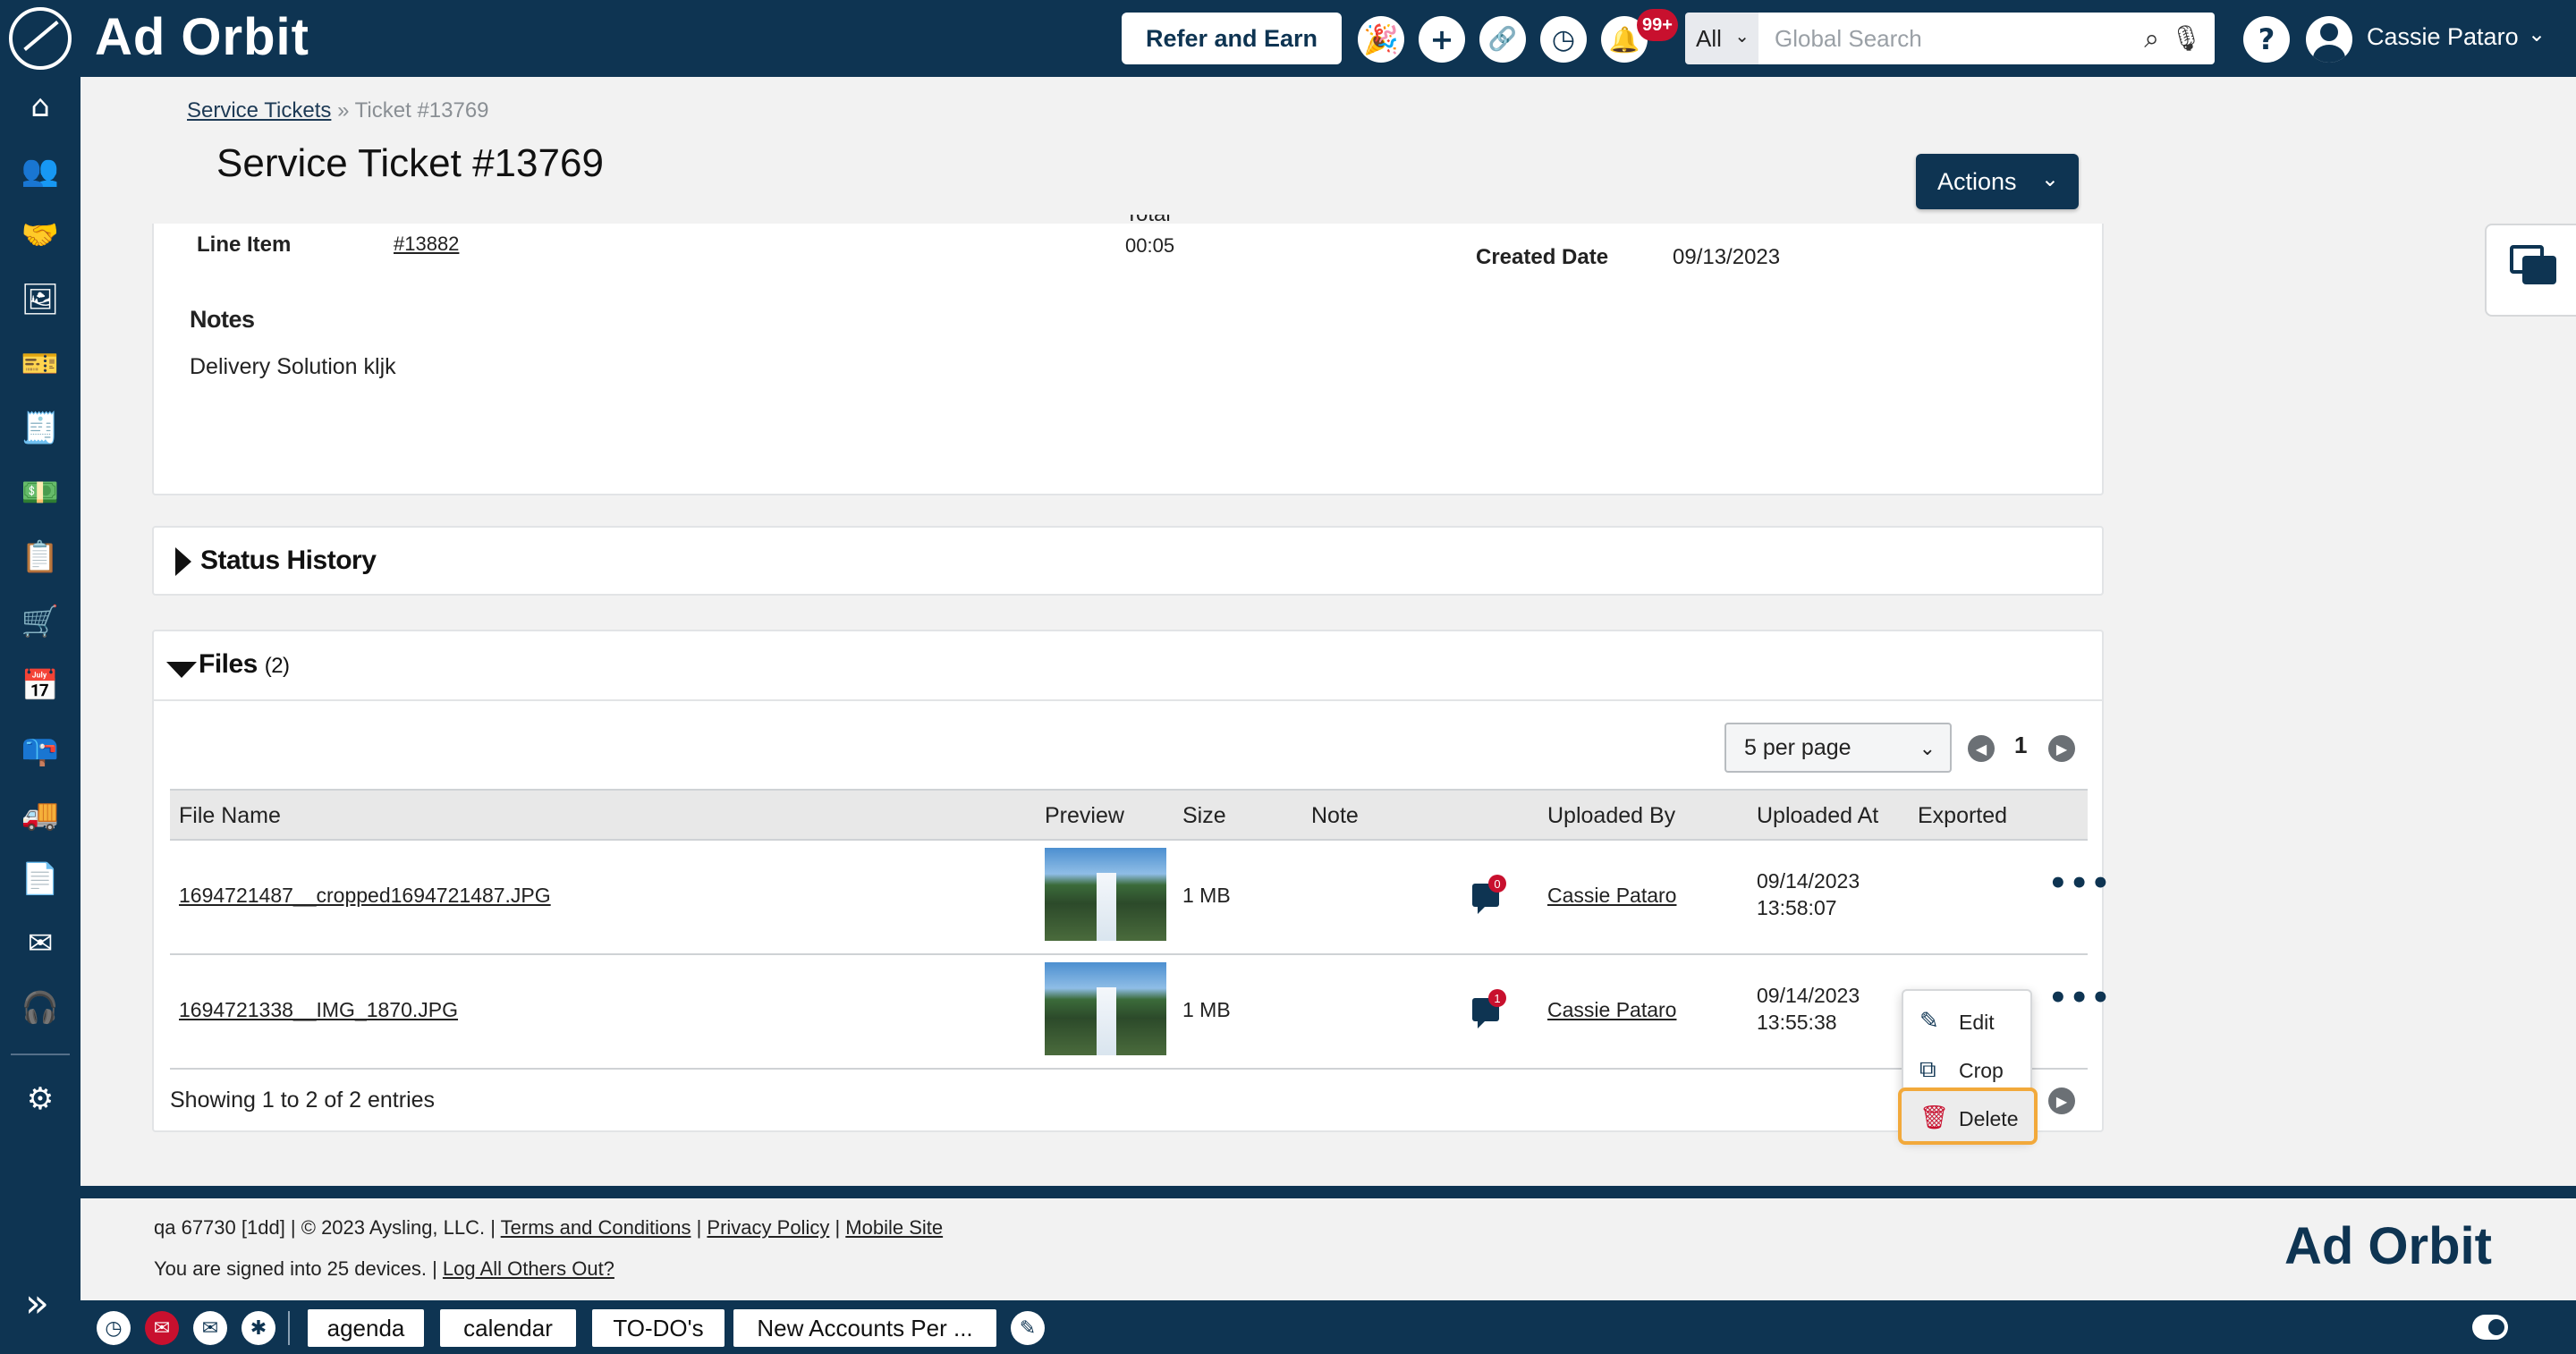 This screenshot has height=1354, width=2576. What do you see at coordinates (1817, 816) in the screenshot?
I see `col-uploaded-at: Uploaded At` at bounding box center [1817, 816].